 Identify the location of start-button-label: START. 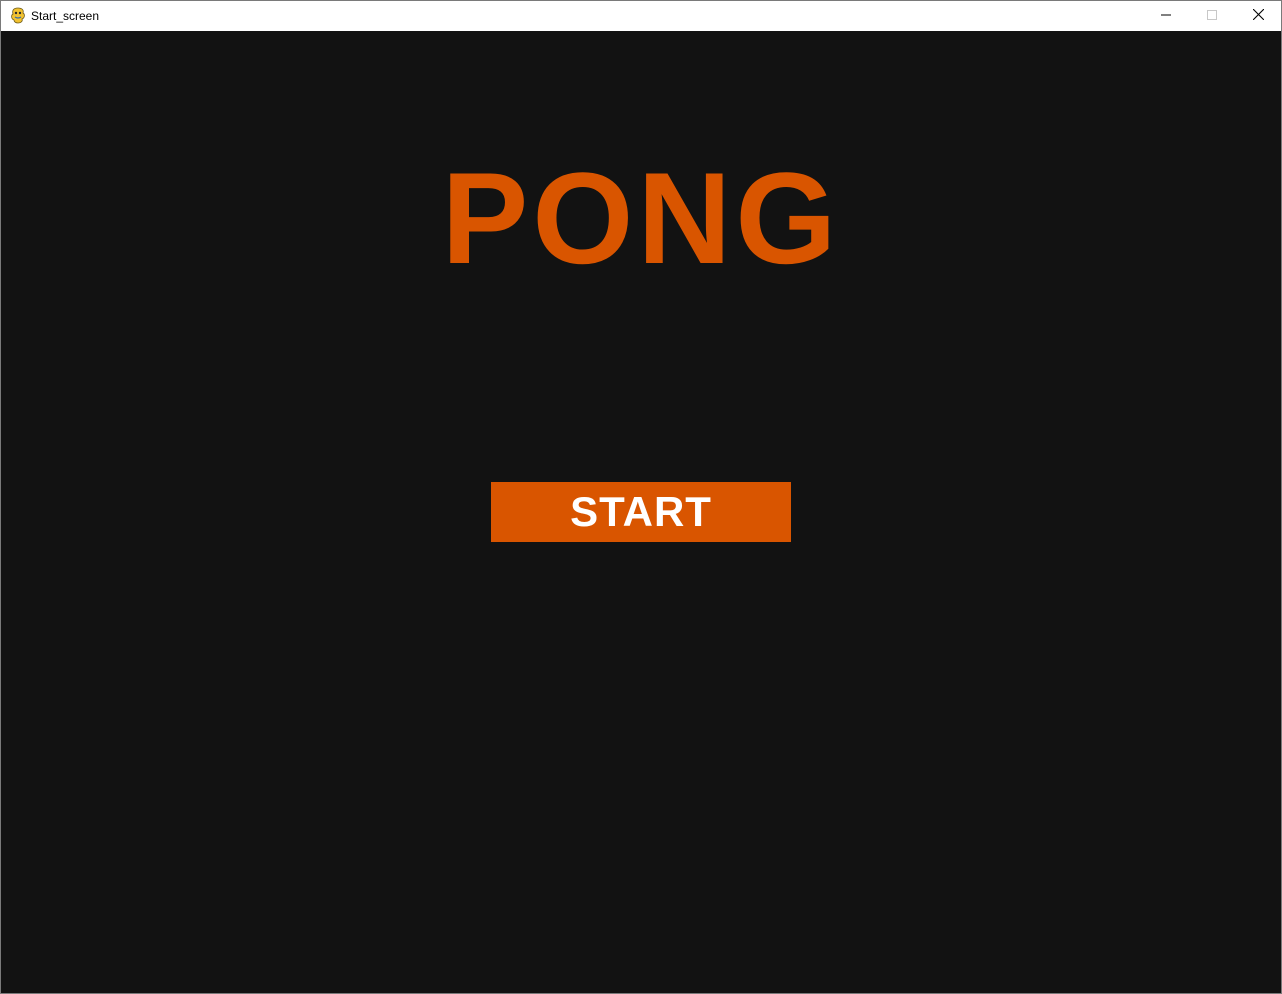
(641, 511).